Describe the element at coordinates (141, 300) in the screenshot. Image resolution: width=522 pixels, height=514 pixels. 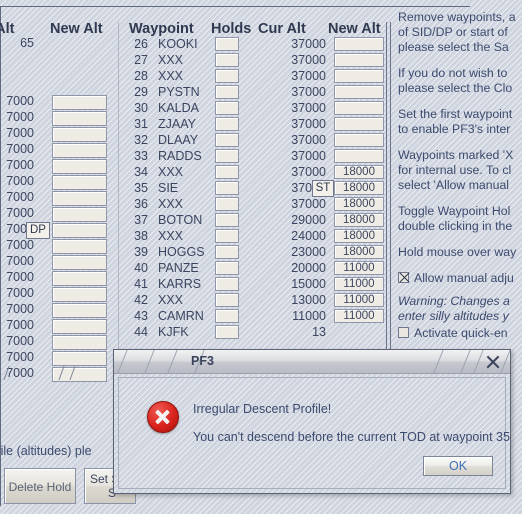
I see `waypoint-index: 42` at that location.